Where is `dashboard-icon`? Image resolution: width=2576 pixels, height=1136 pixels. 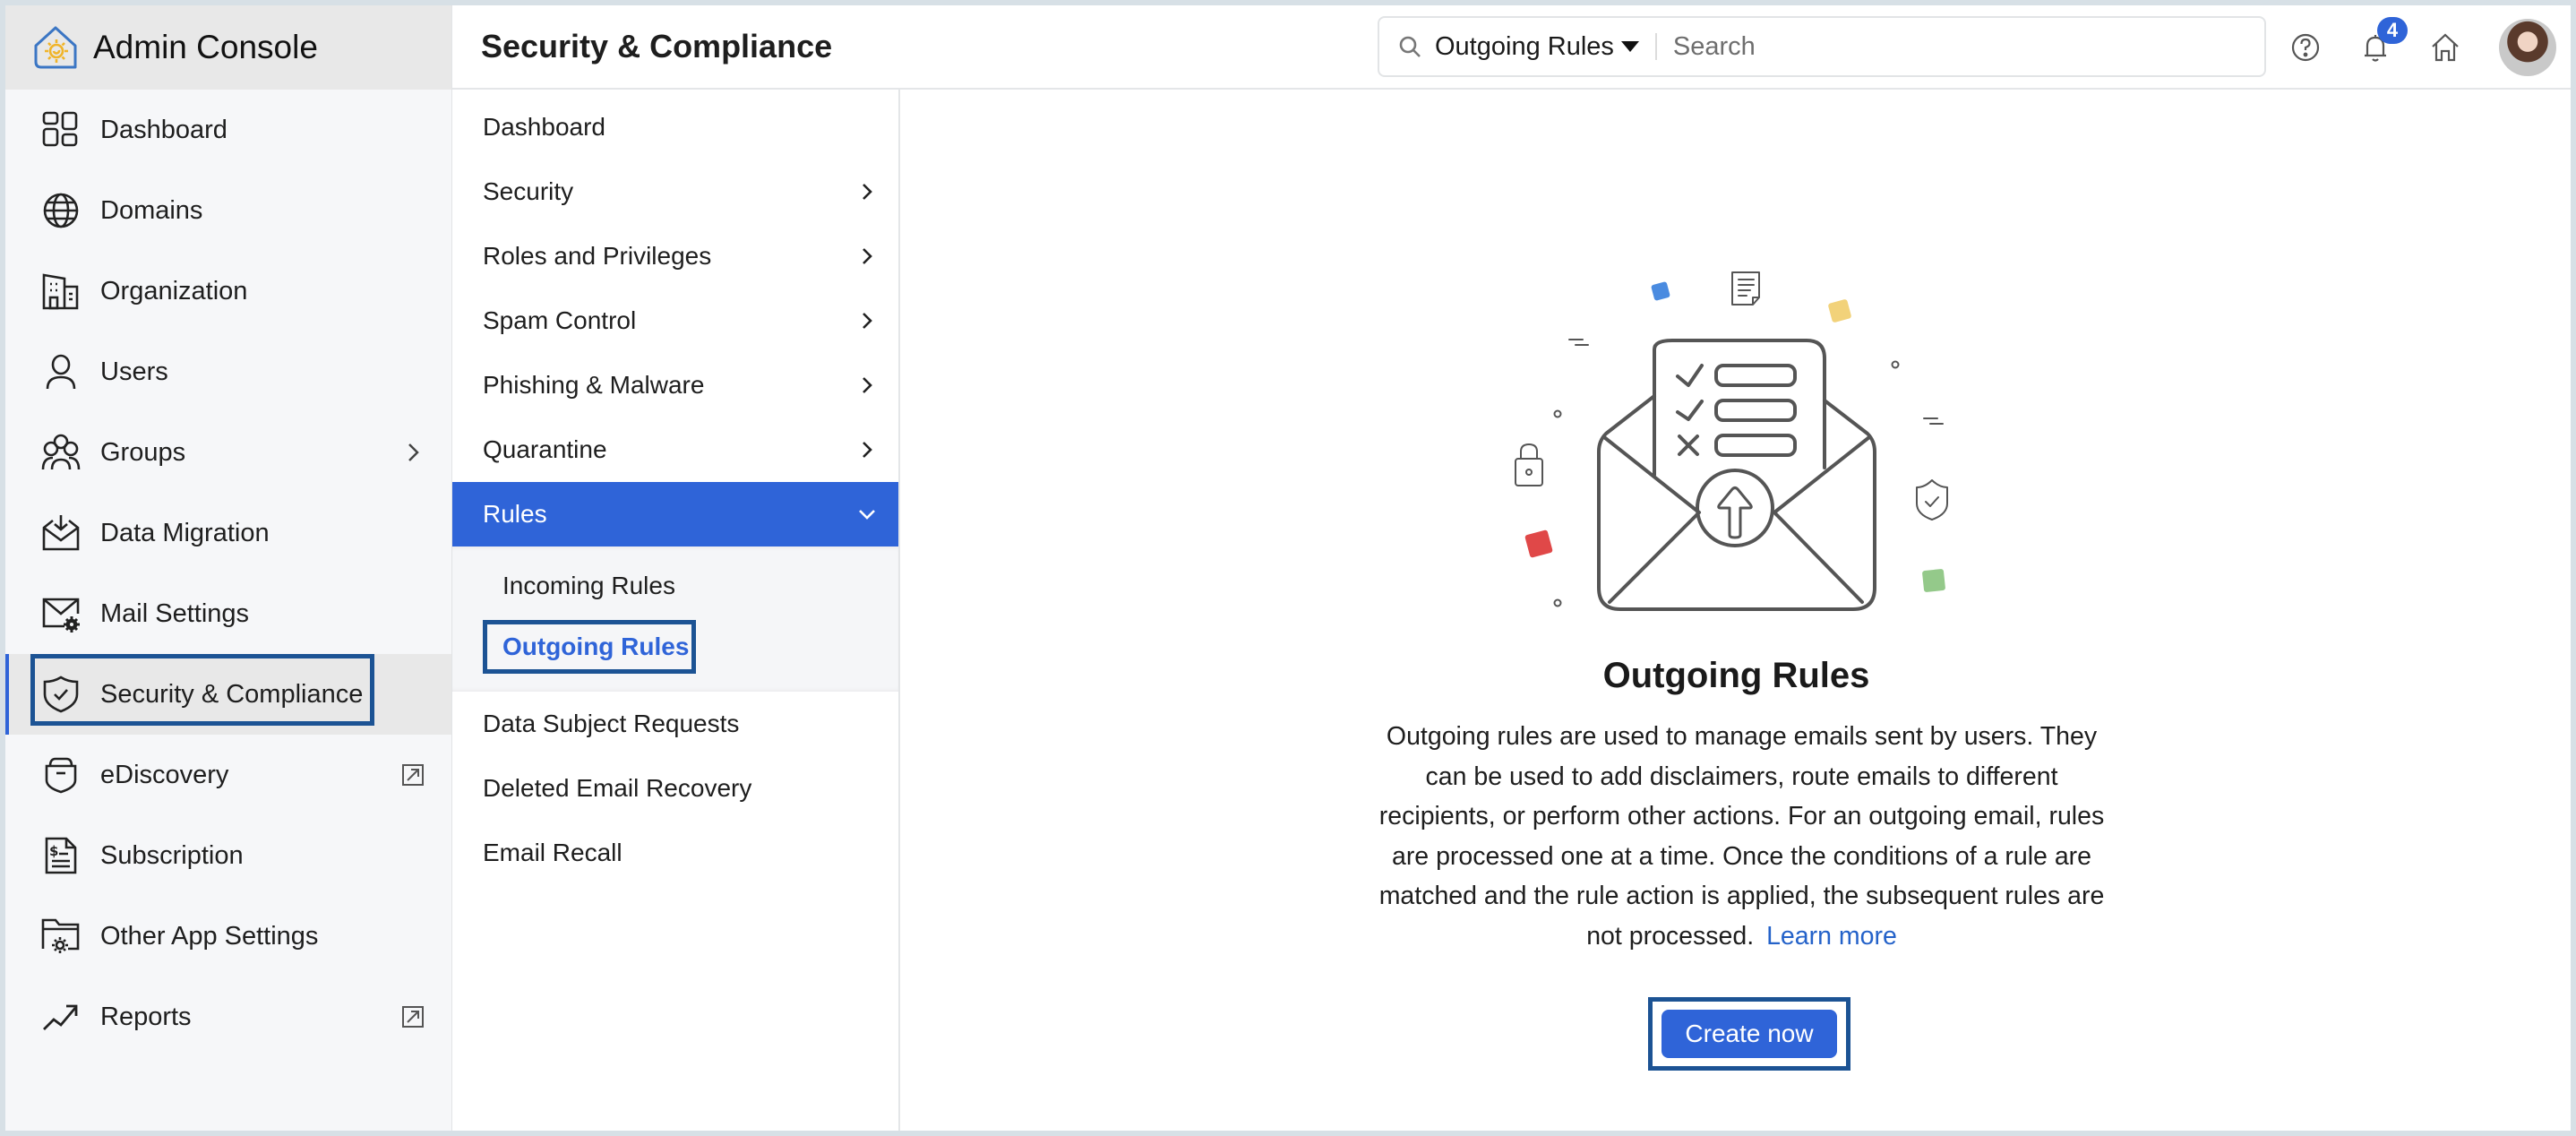 dashboard-icon is located at coordinates (60, 129).